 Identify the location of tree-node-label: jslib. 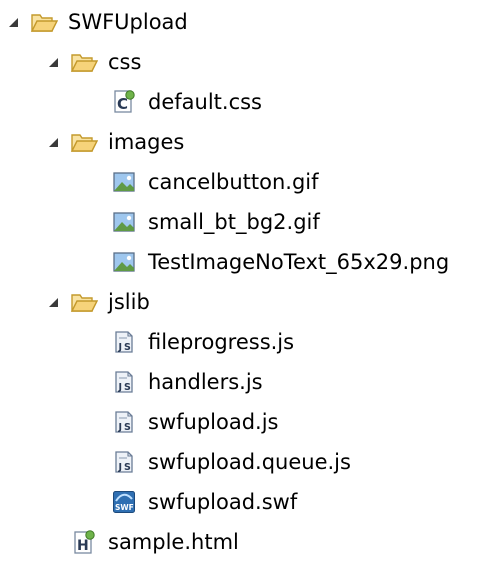
(129, 302).